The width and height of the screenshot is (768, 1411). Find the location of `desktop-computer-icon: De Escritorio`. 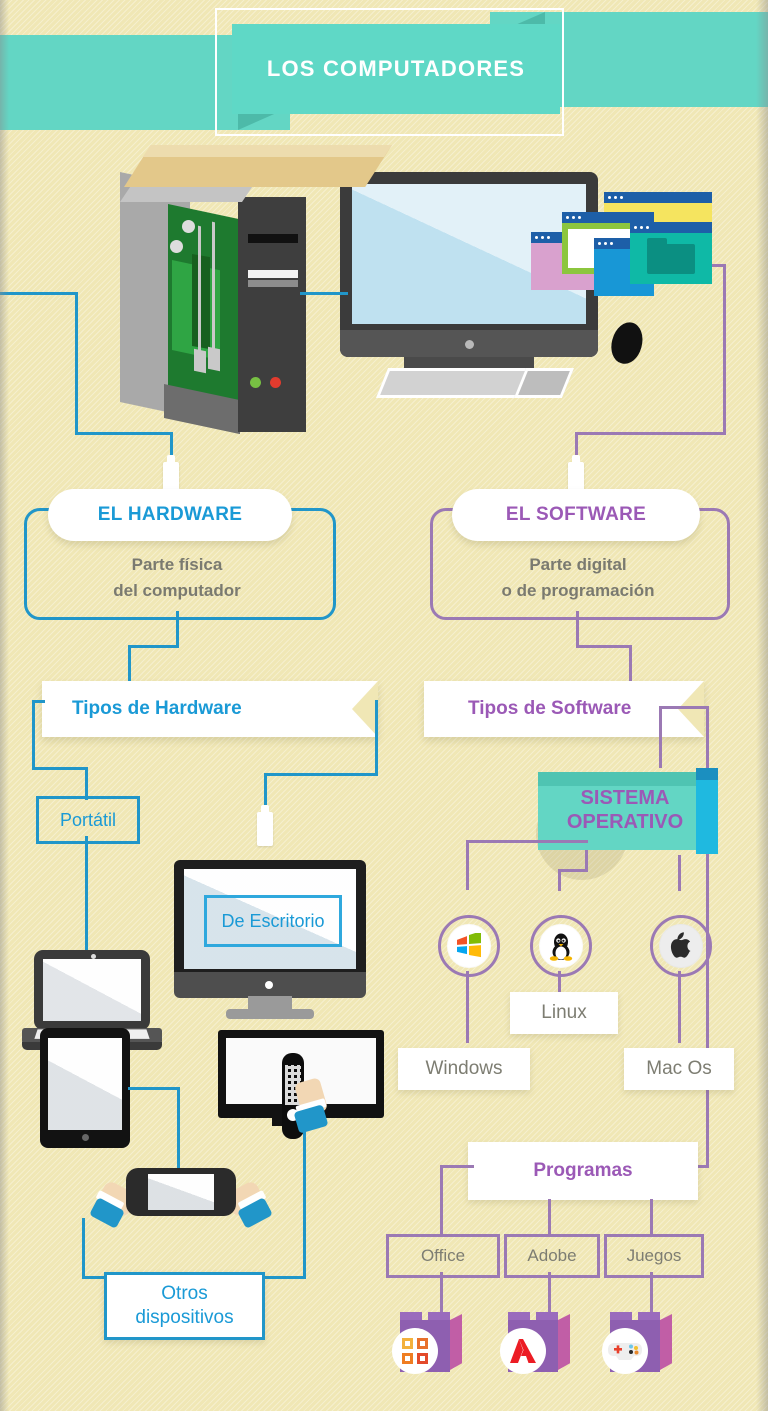

desktop-computer-icon: De Escritorio is located at coordinates (271, 940).